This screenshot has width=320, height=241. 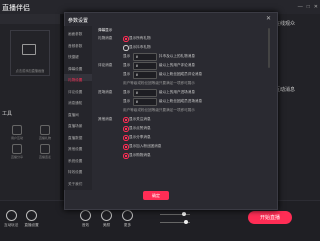 I want to click on tool-link-mic: 直播连麦, so click(x=45, y=151).